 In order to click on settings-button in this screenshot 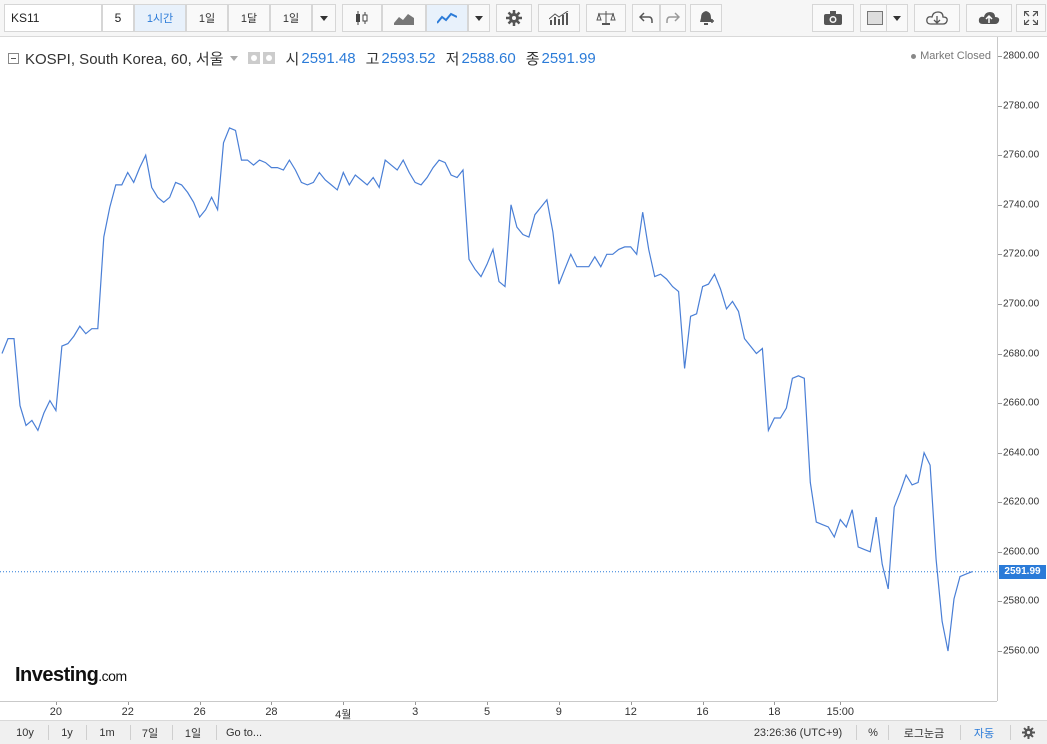, I will do `click(514, 18)`.